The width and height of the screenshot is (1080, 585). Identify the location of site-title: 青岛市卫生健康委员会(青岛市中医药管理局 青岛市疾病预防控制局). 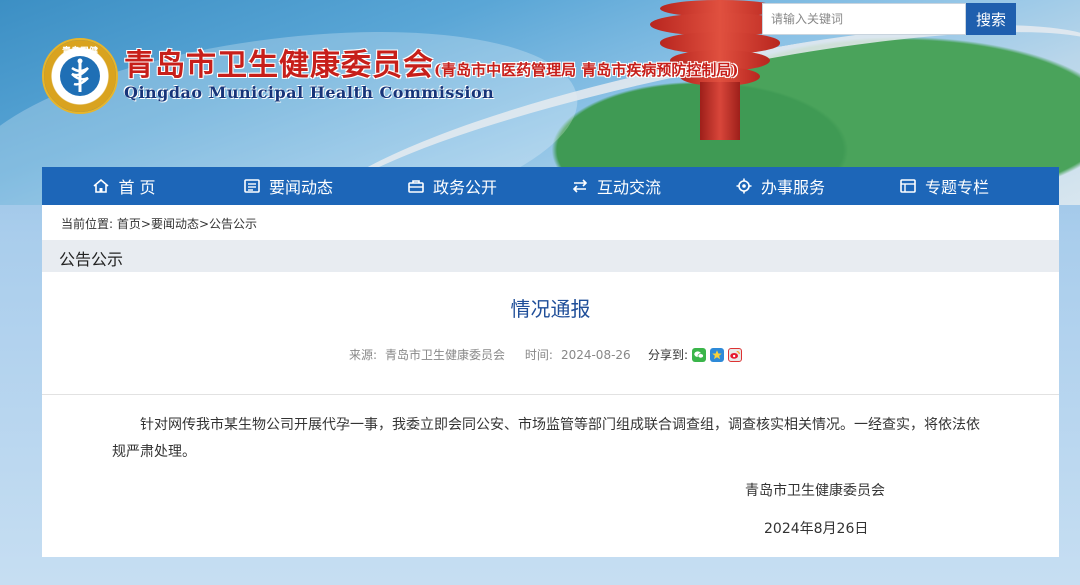
(431, 62).